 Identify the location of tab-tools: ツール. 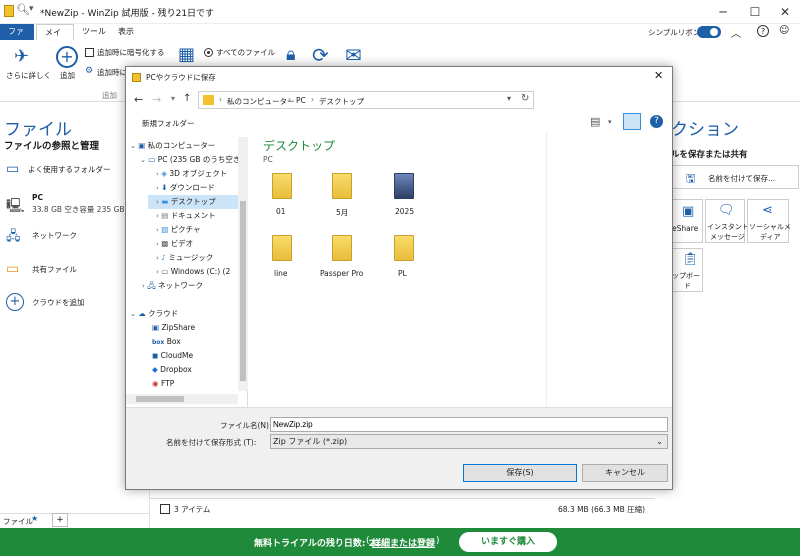
(94, 32).